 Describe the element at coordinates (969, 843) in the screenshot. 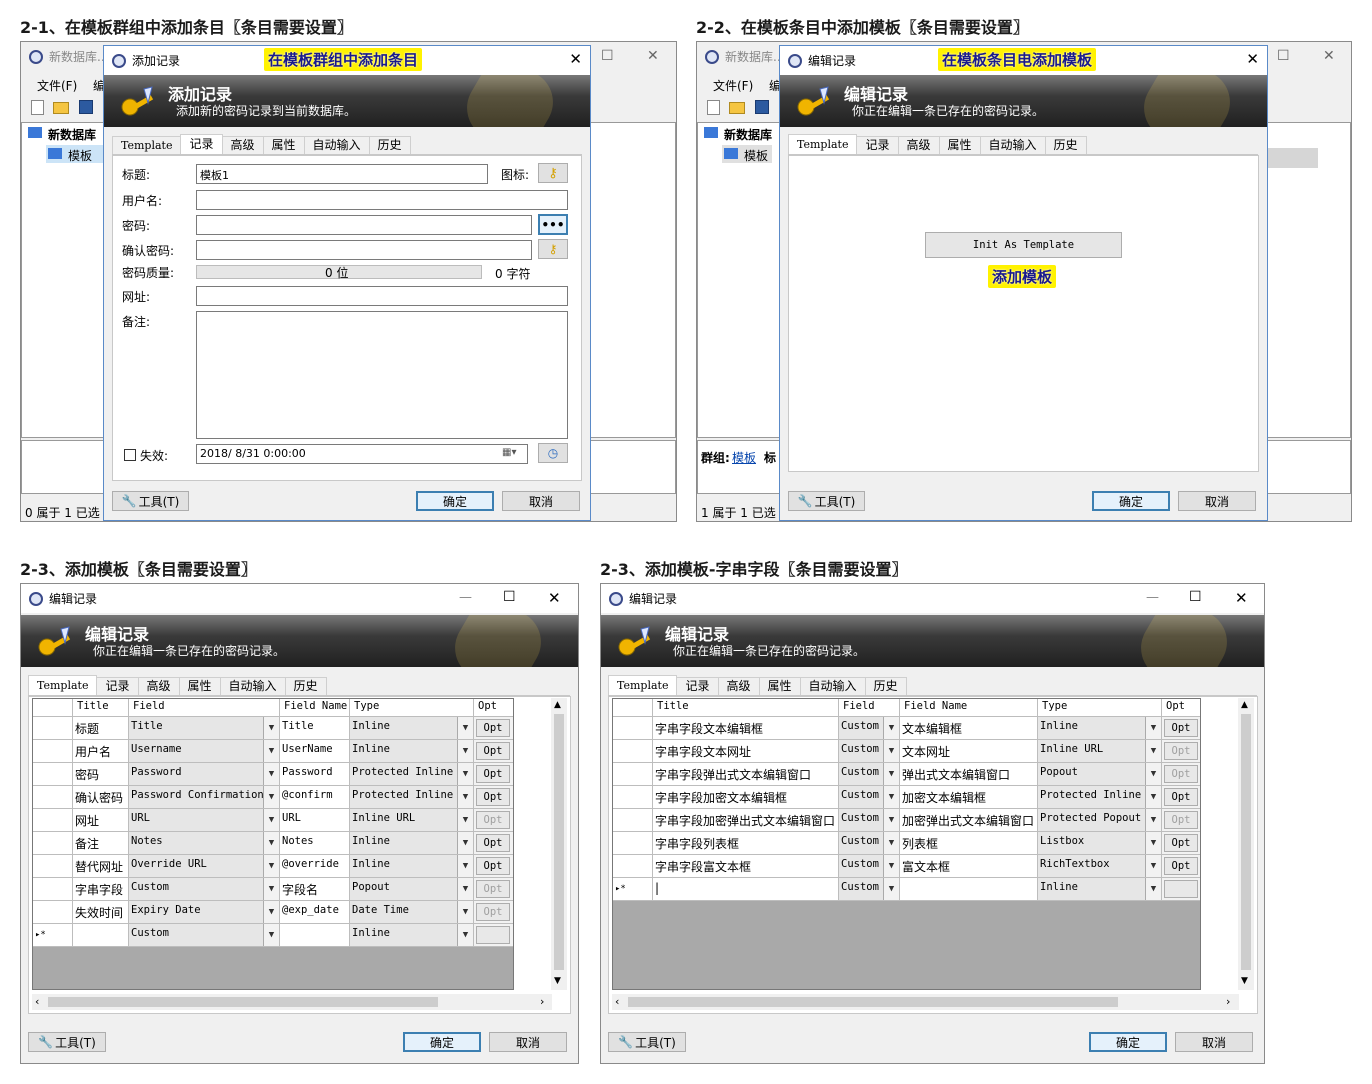

I see `field-name-cell: 列表框` at that location.